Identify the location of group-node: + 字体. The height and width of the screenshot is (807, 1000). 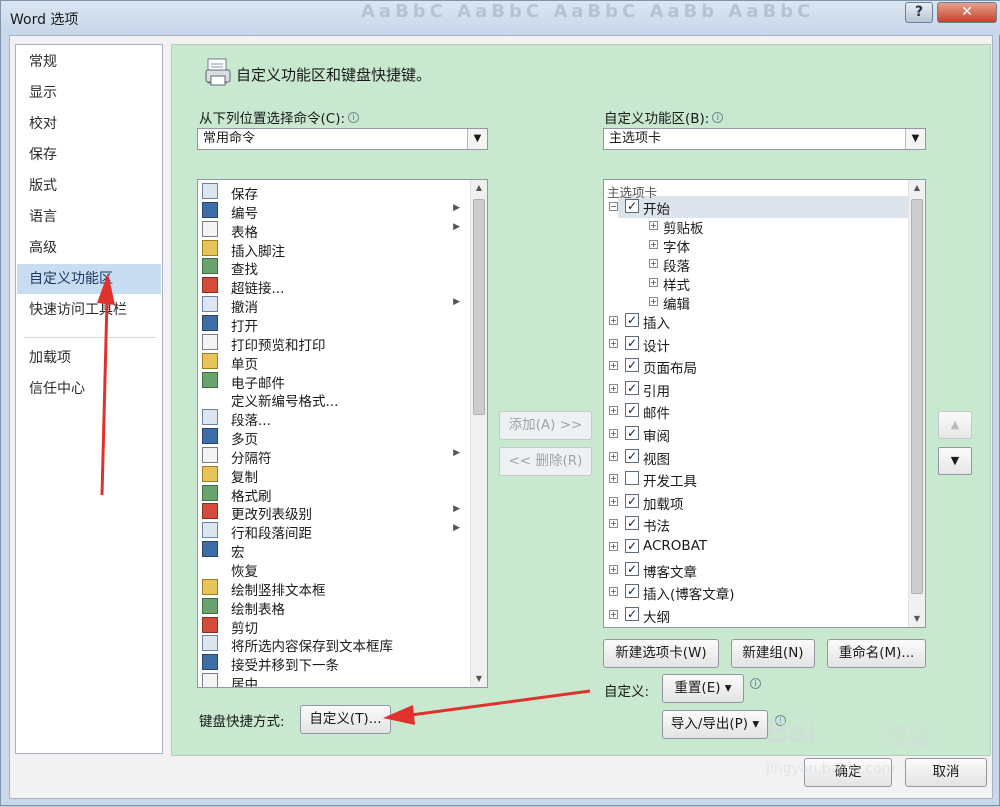
(754, 245).